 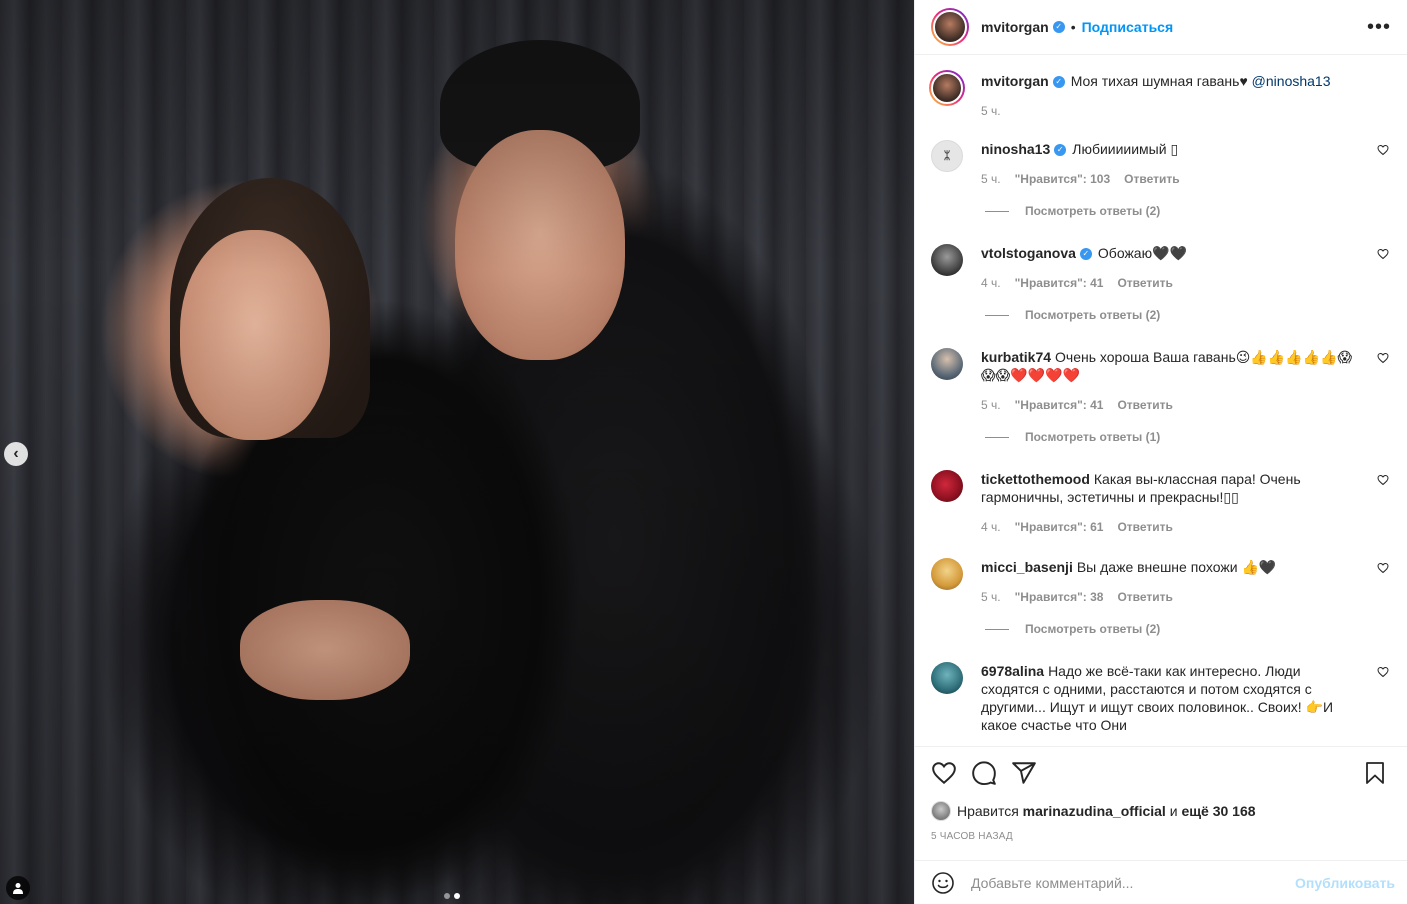 I want to click on carousel-indicator, so click(x=452, y=896).